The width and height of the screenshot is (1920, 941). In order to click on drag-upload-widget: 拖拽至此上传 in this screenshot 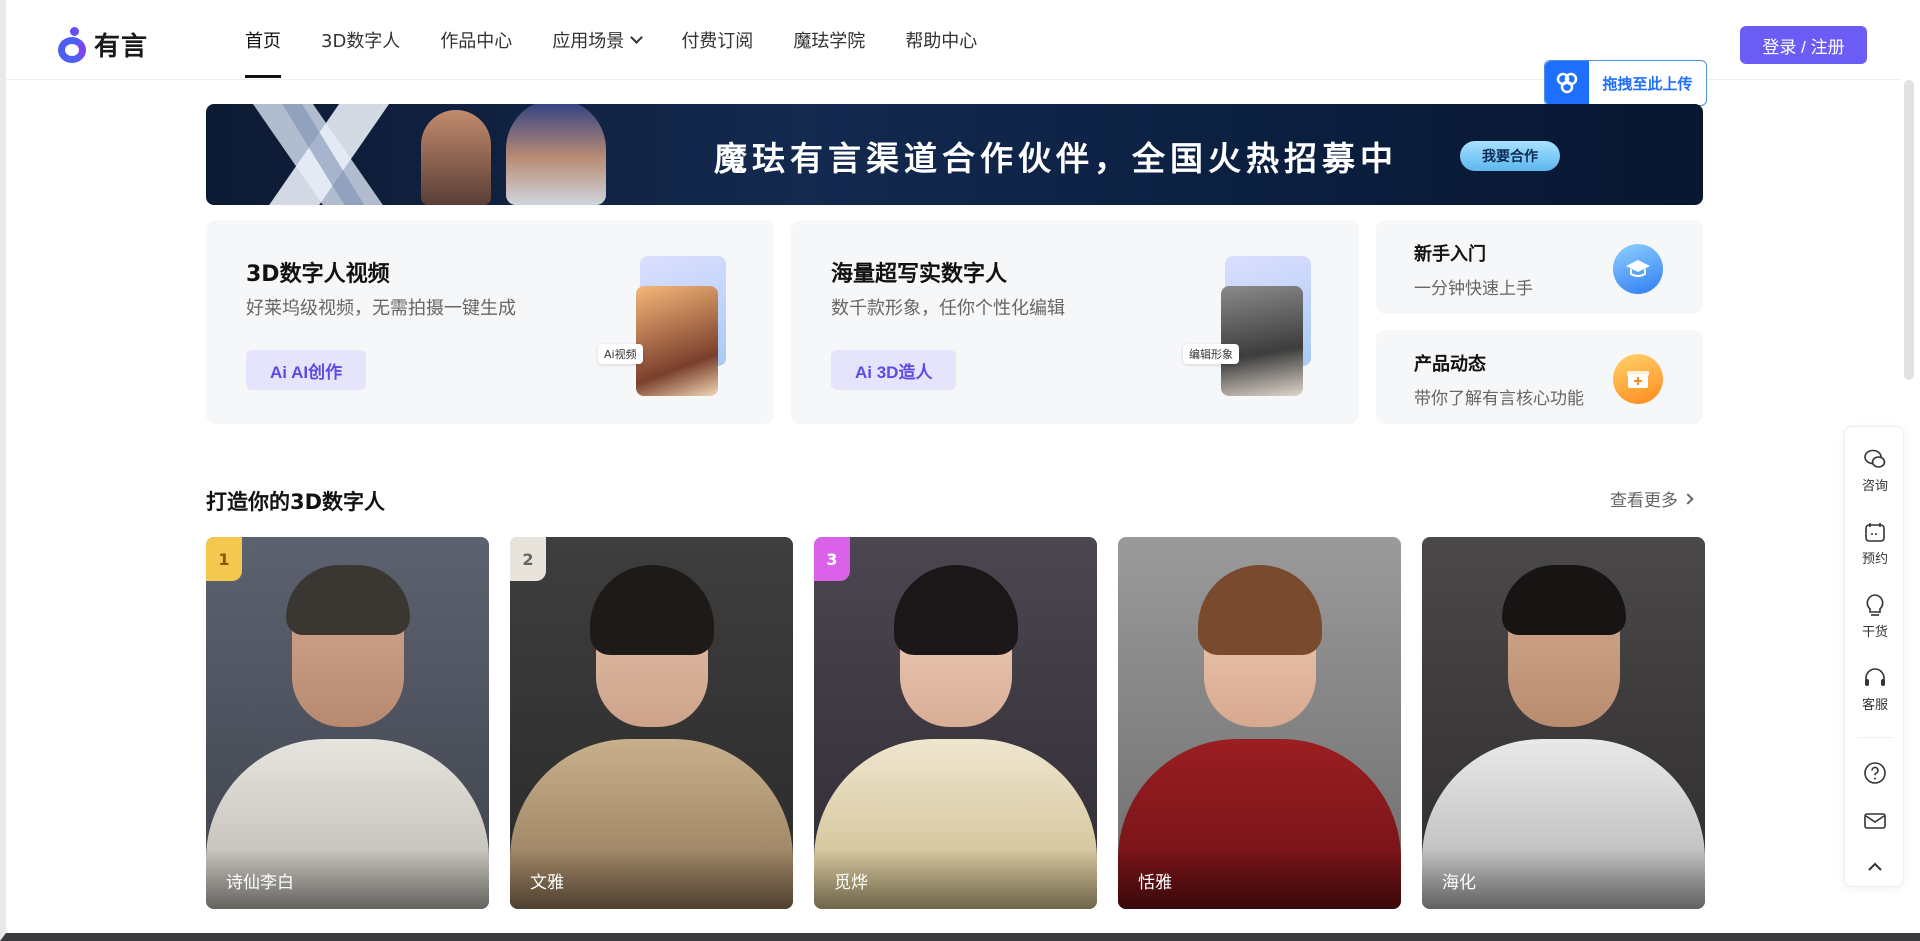, I will do `click(1625, 83)`.